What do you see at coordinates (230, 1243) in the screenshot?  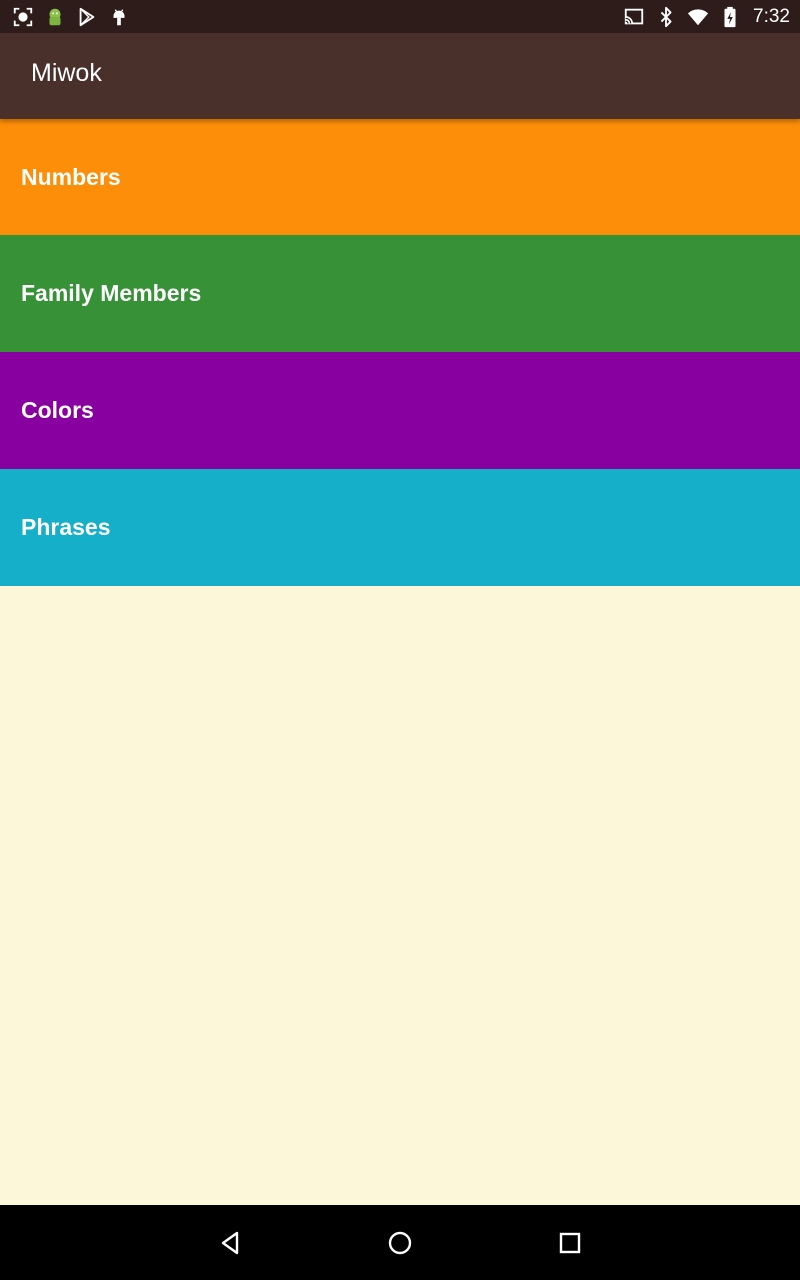 I see `back-icon` at bounding box center [230, 1243].